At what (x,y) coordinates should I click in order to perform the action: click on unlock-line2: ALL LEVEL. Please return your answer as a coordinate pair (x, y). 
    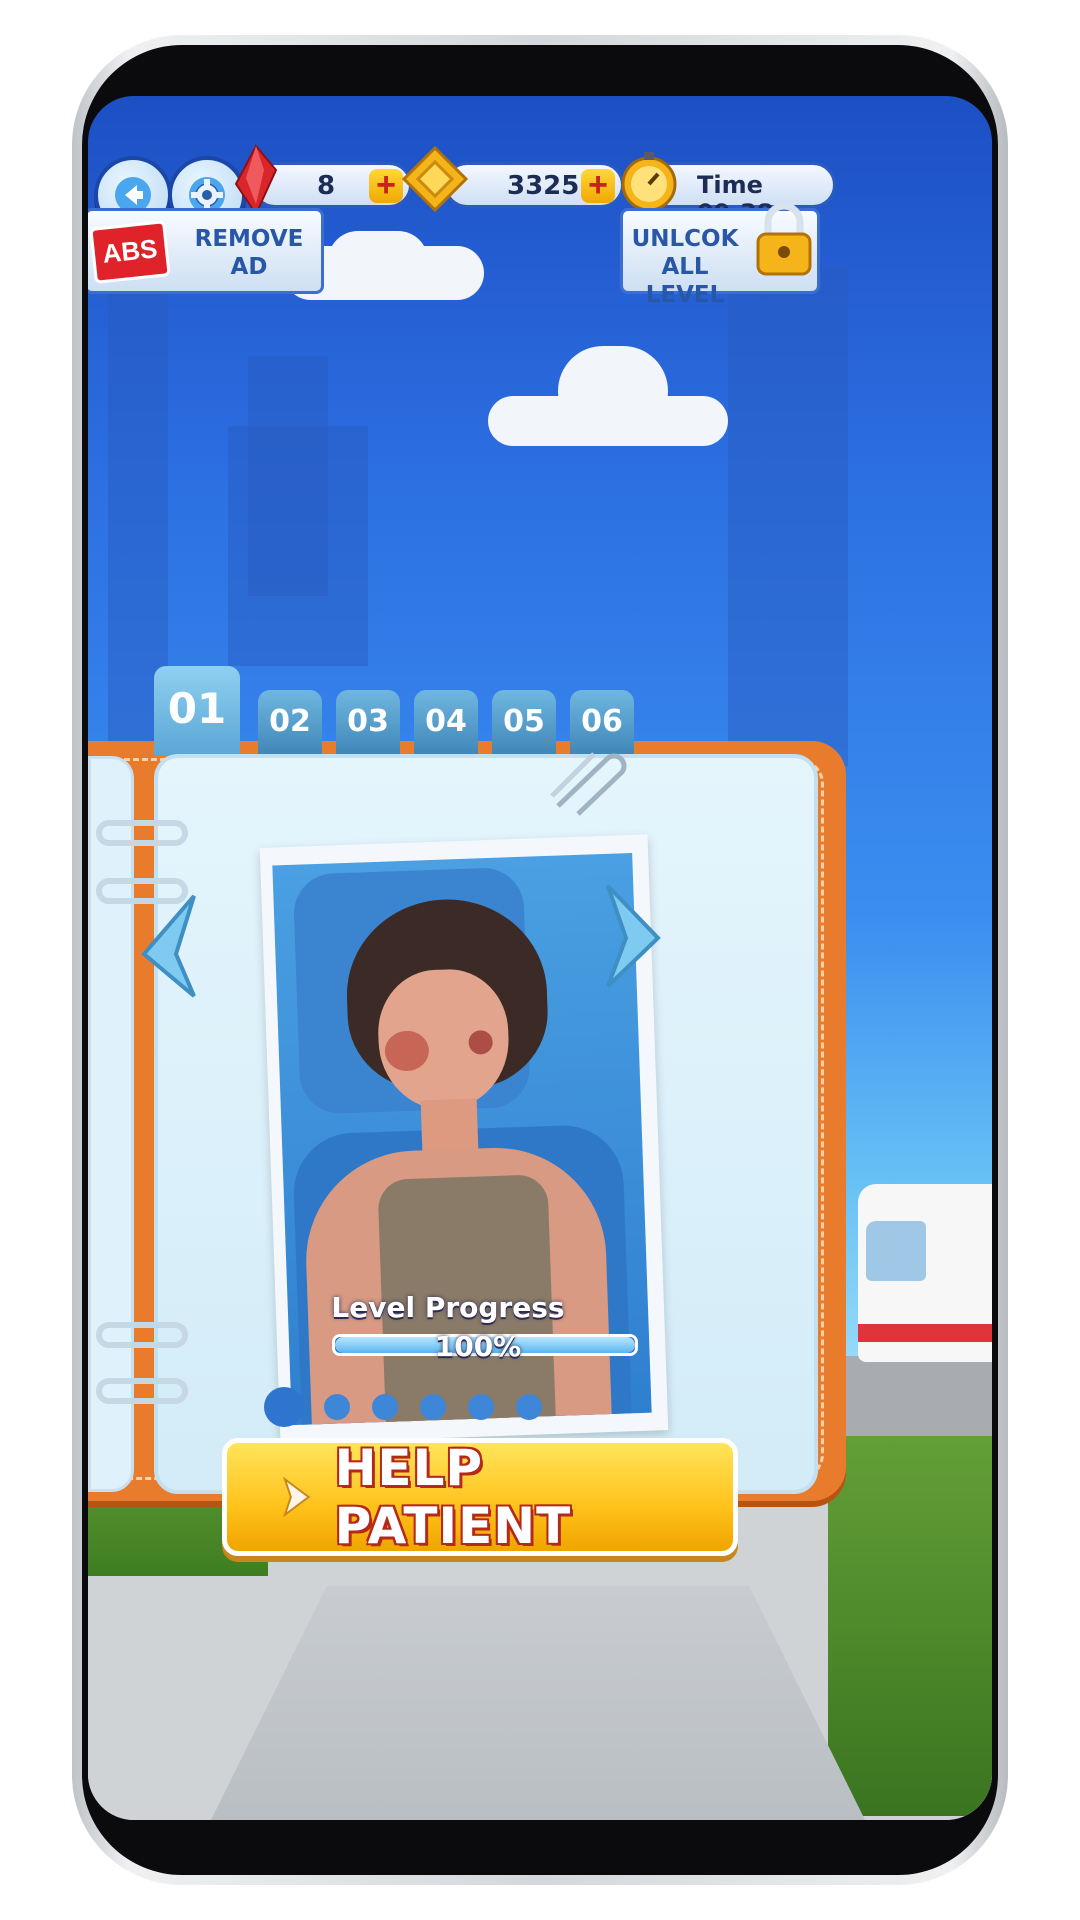
    Looking at the image, I should click on (685, 281).